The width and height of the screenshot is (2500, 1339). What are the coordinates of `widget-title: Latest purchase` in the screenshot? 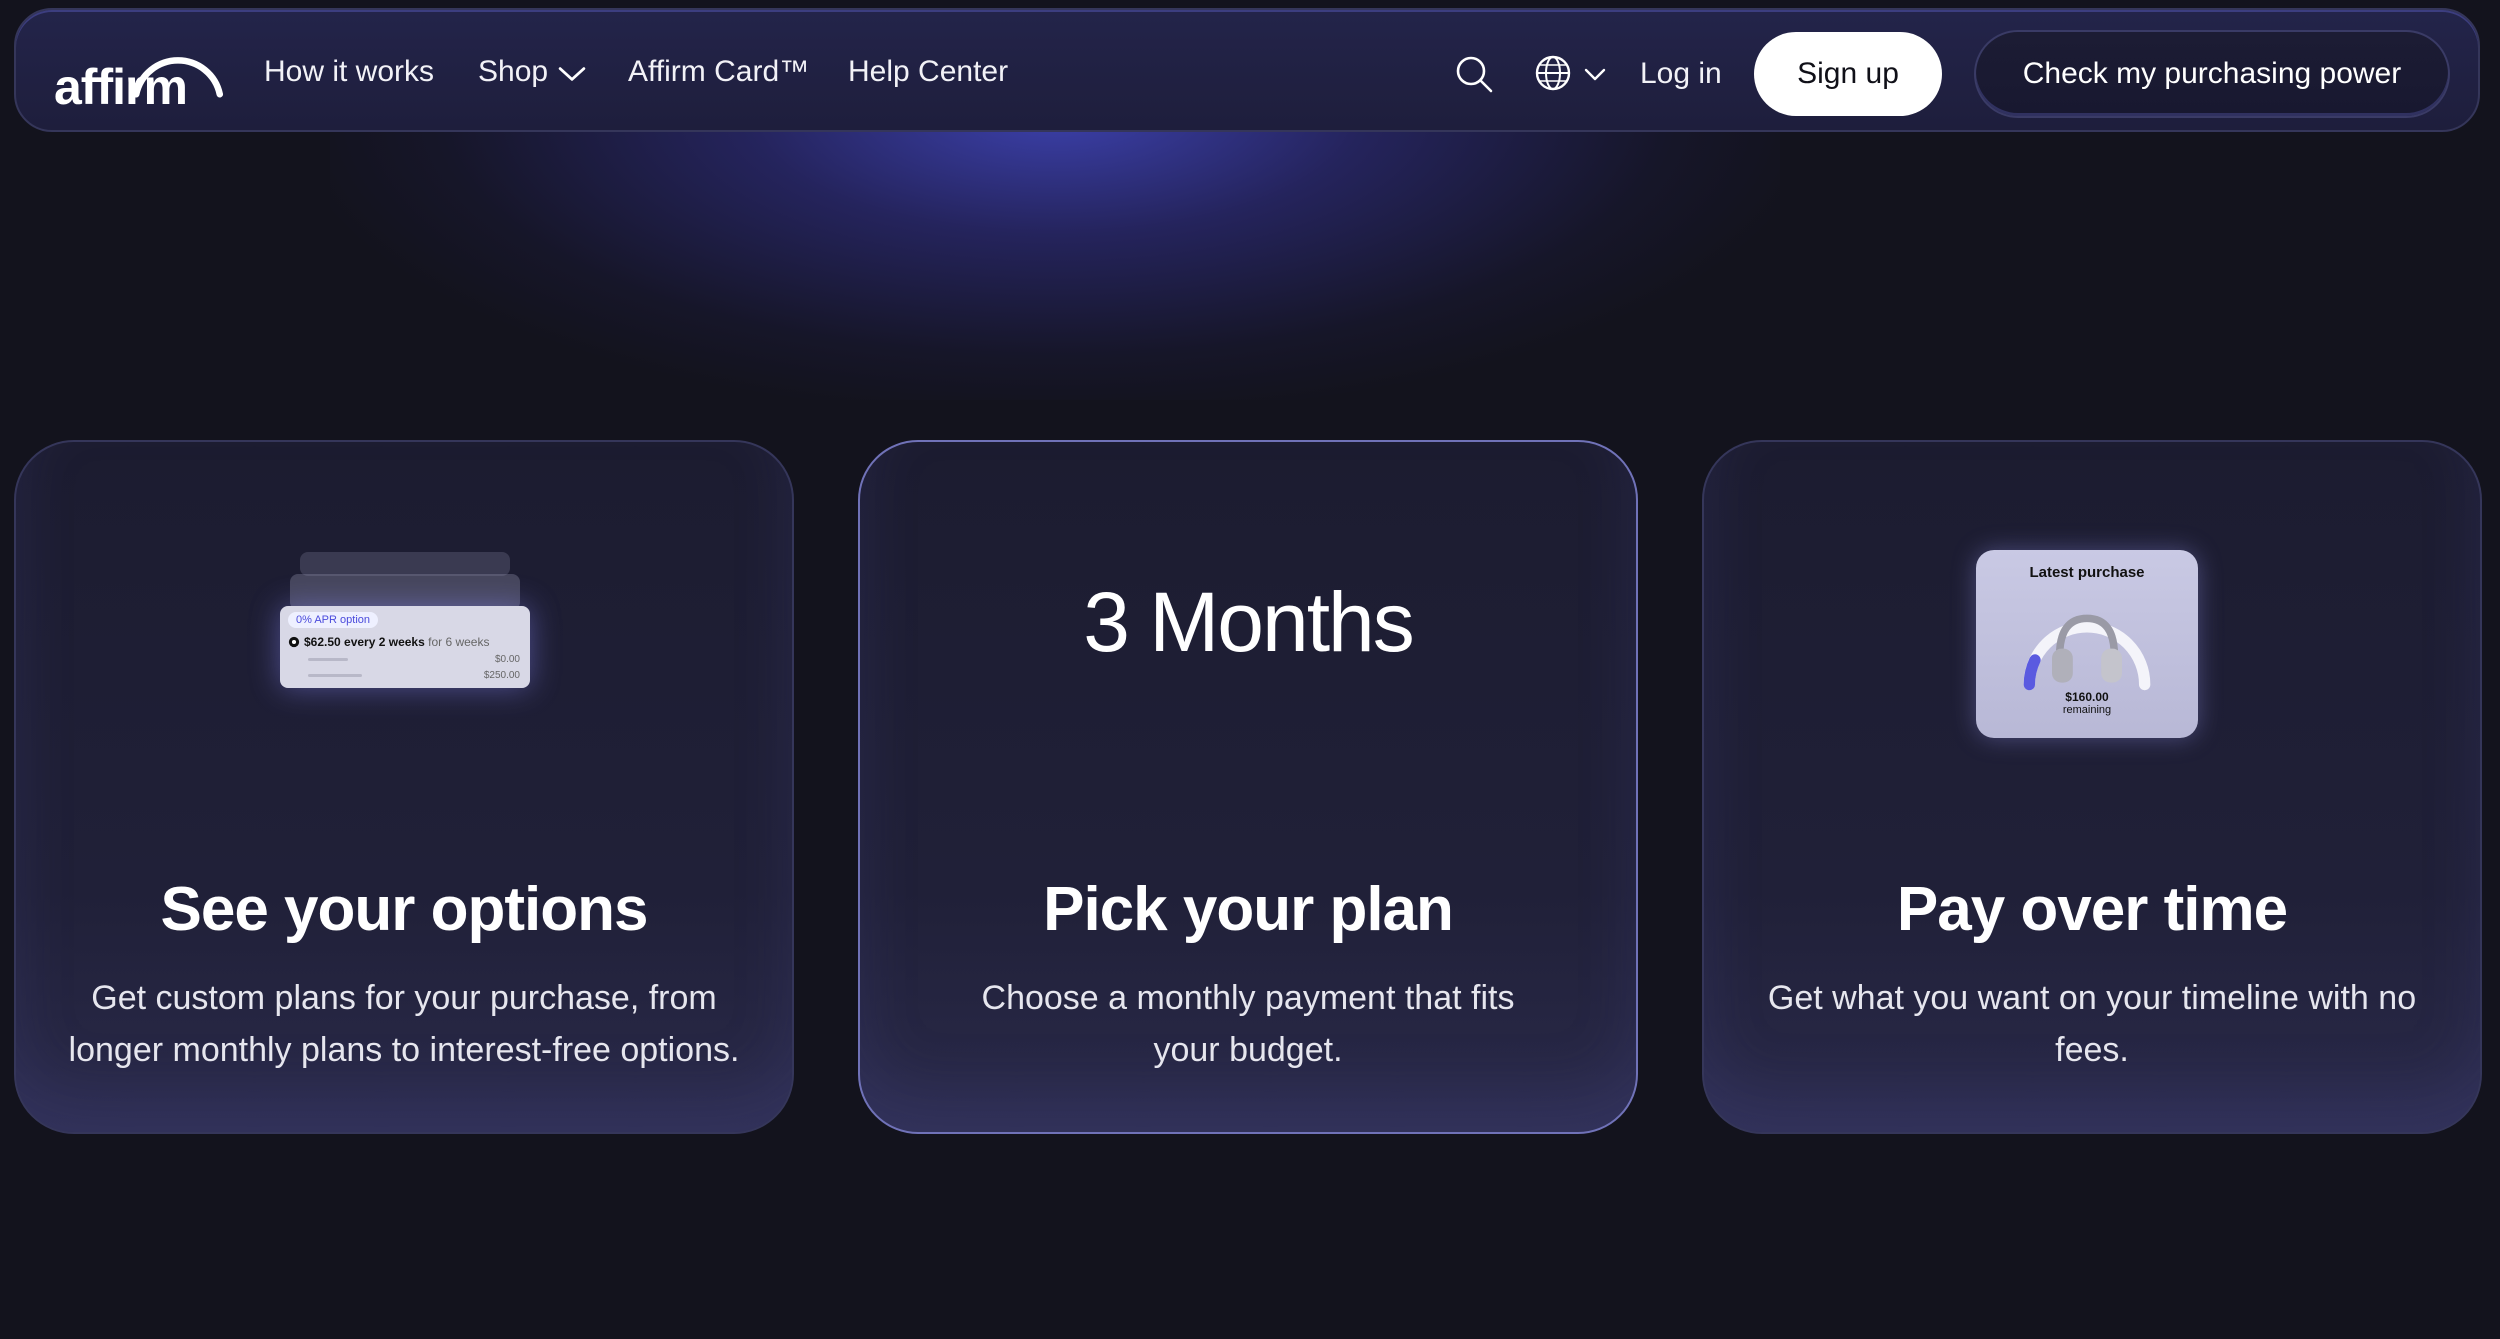 It's located at (2087, 572).